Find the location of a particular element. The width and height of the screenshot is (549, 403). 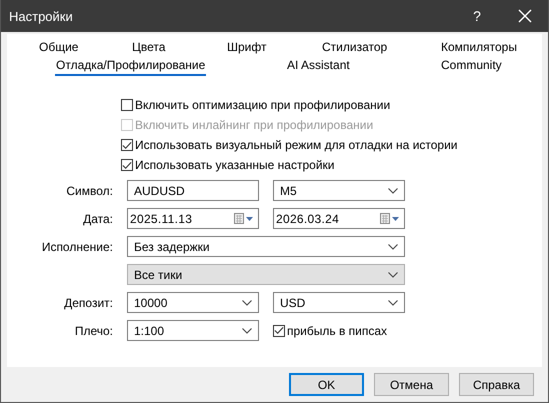

close-icon is located at coordinates (525, 16).